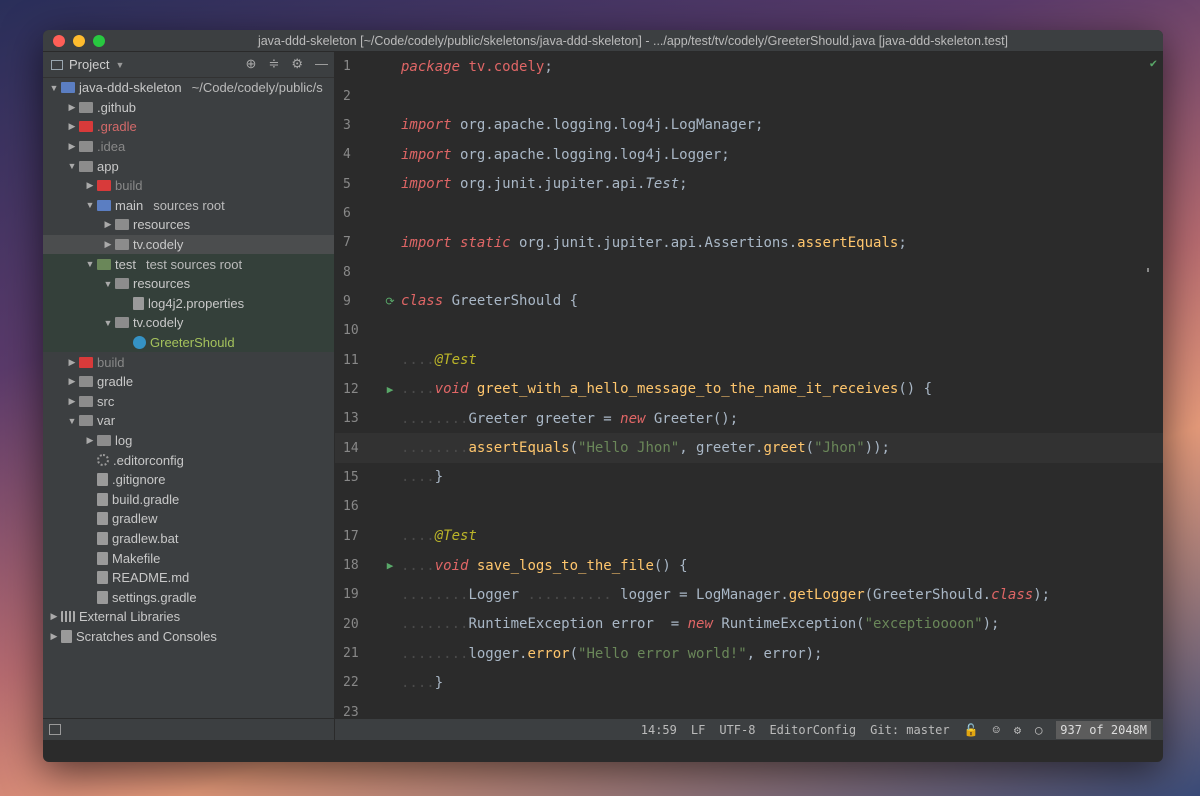 This screenshot has height=796, width=1200. What do you see at coordinates (1038, 730) in the screenshot?
I see `notifications-icon: ◯` at bounding box center [1038, 730].